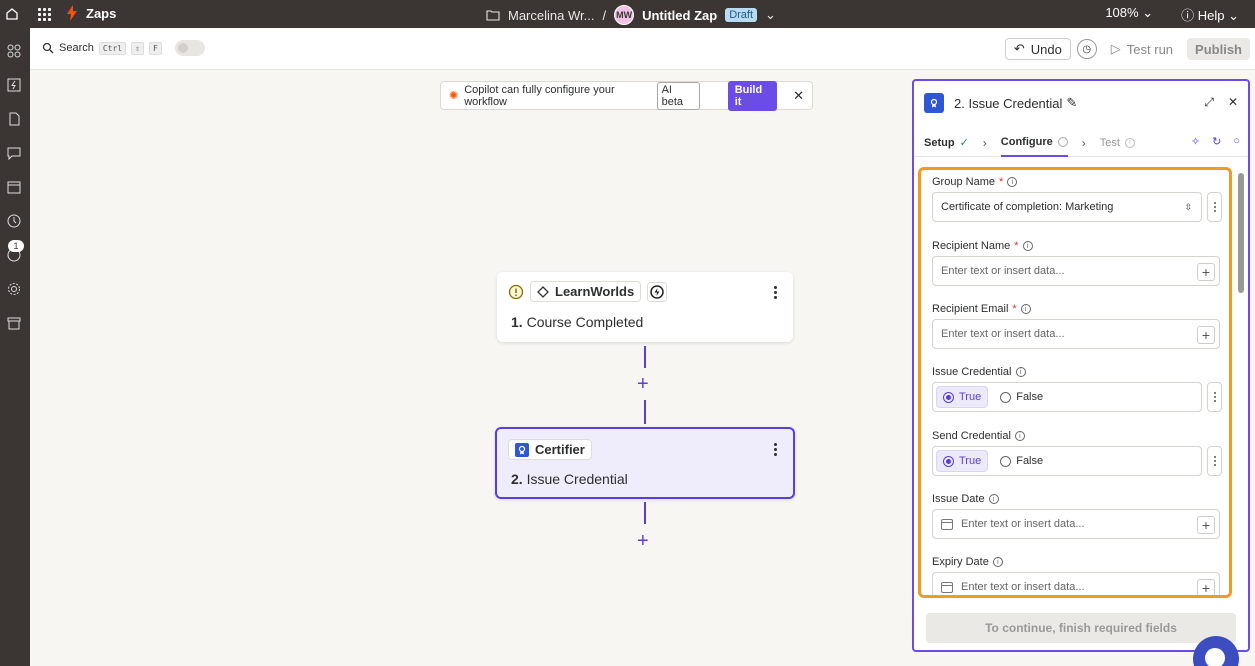 This screenshot has width=1255, height=666. Describe the element at coordinates (123, 48) in the screenshot. I see `search-button: Search Ctrl ⇧ F` at that location.